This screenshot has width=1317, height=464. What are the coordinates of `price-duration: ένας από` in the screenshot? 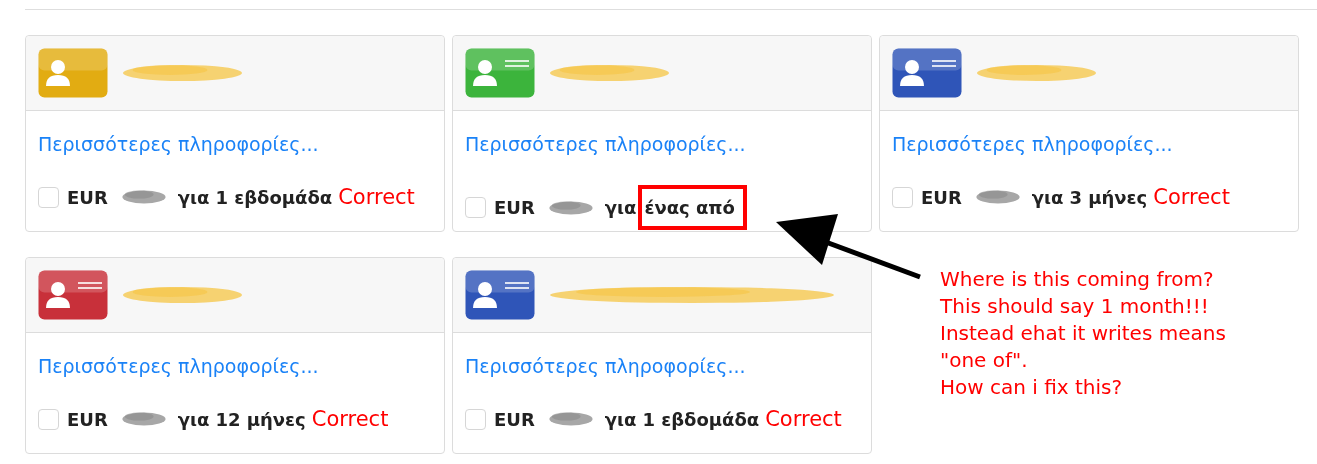 It's located at (692, 207).